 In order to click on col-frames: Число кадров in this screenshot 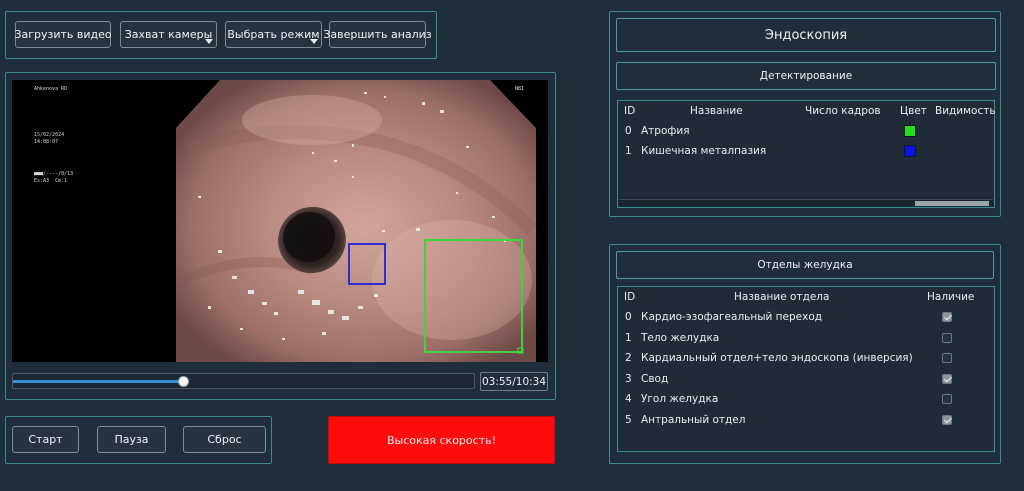, I will do `click(843, 111)`.